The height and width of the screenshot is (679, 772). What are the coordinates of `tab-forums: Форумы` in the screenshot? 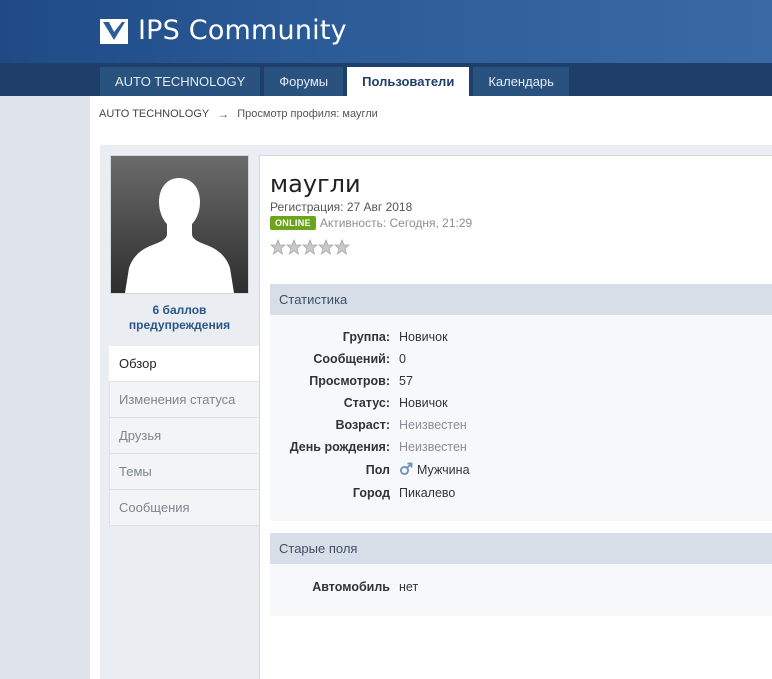 It's located at (304, 81).